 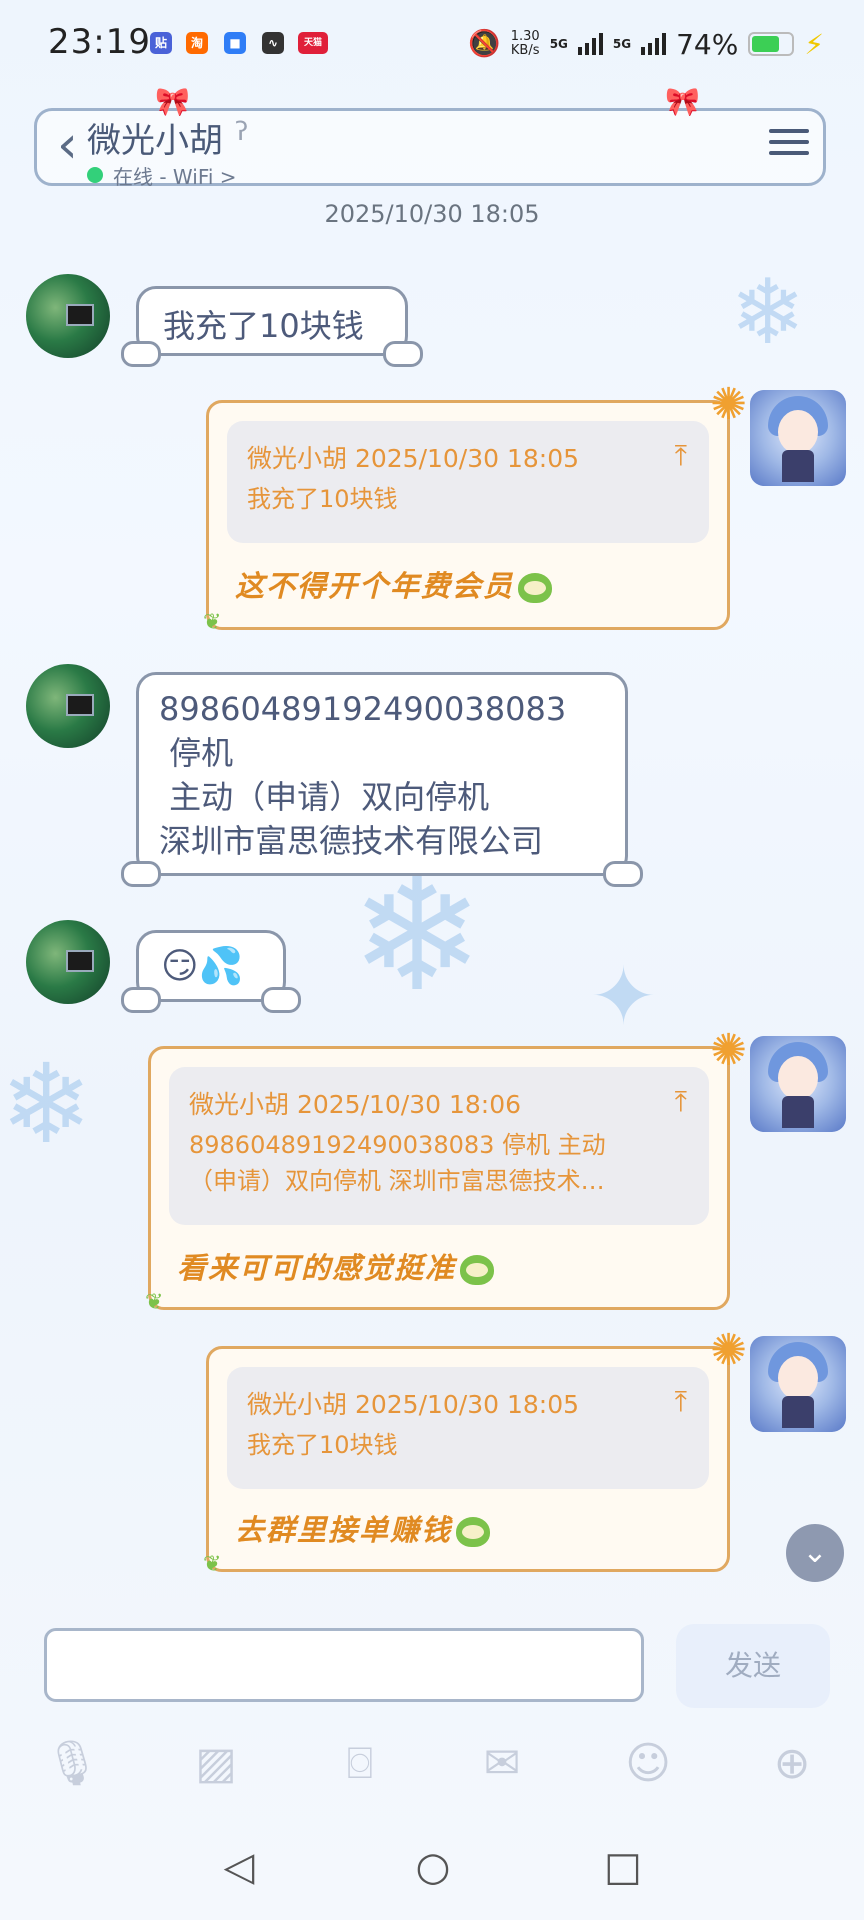 I want to click on emoji-message: 😏💦, so click(x=202, y=966).